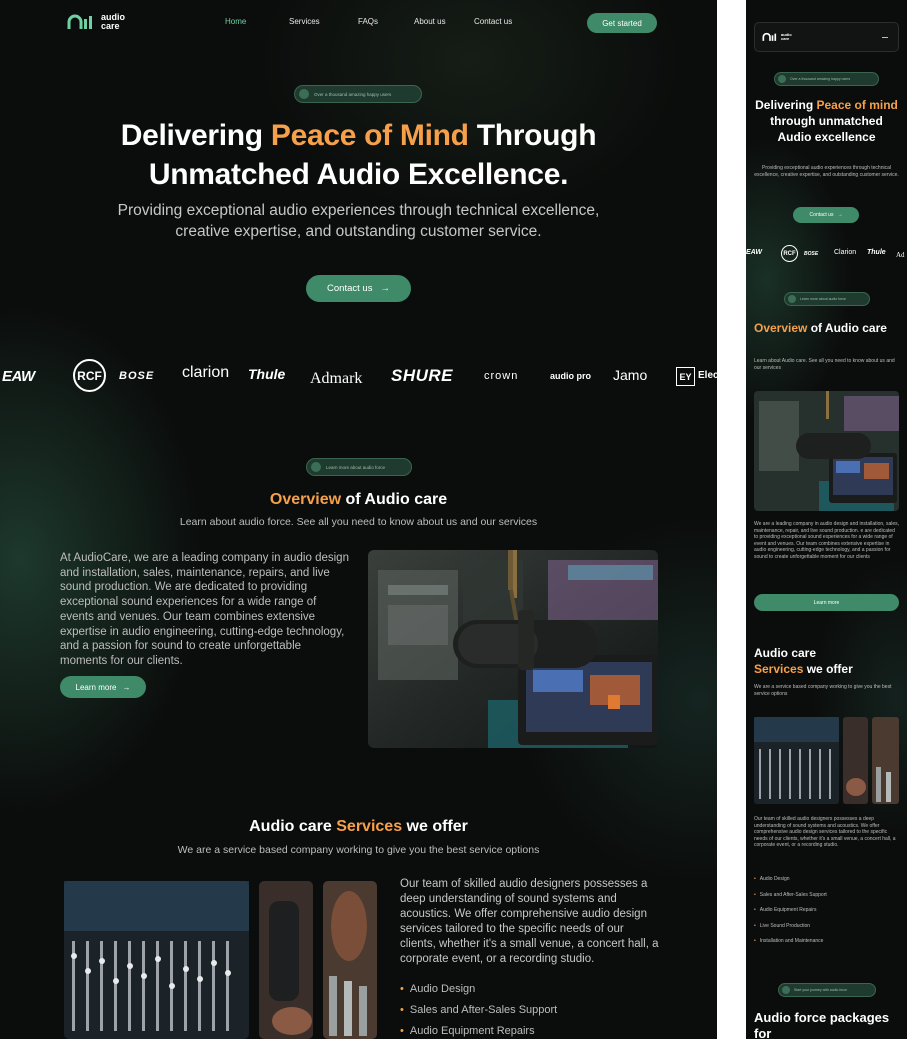 This screenshot has width=907, height=1039. I want to click on mobile-logo: audio care, so click(777, 37).